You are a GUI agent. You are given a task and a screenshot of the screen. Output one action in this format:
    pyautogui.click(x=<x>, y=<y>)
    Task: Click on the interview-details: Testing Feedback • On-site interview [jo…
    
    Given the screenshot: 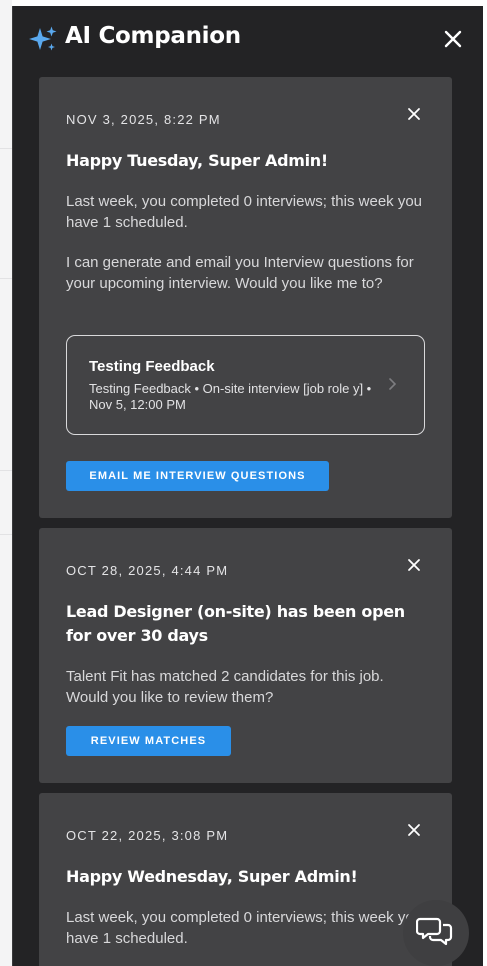 What is the action you would take?
    pyautogui.click(x=230, y=396)
    